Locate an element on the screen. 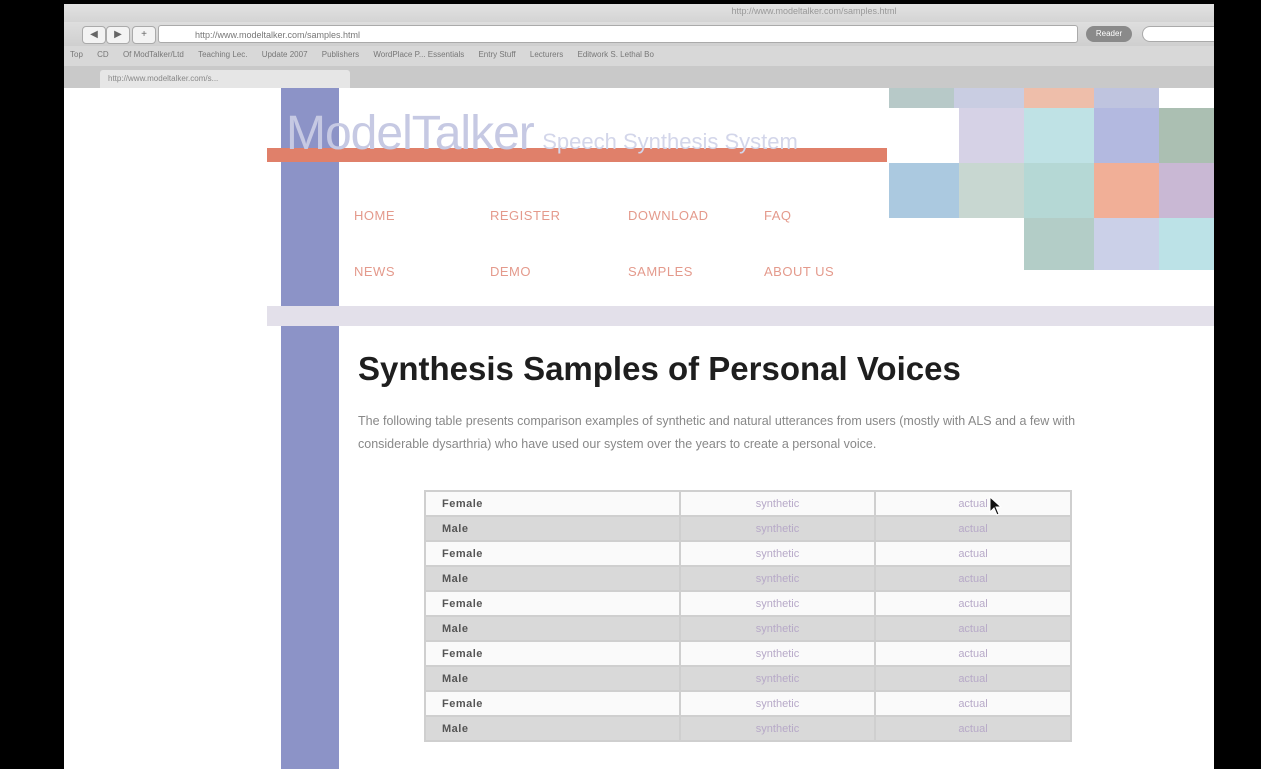 Image resolution: width=1261 pixels, height=769 pixels. bookmark-item: Lecturers is located at coordinates (546, 54).